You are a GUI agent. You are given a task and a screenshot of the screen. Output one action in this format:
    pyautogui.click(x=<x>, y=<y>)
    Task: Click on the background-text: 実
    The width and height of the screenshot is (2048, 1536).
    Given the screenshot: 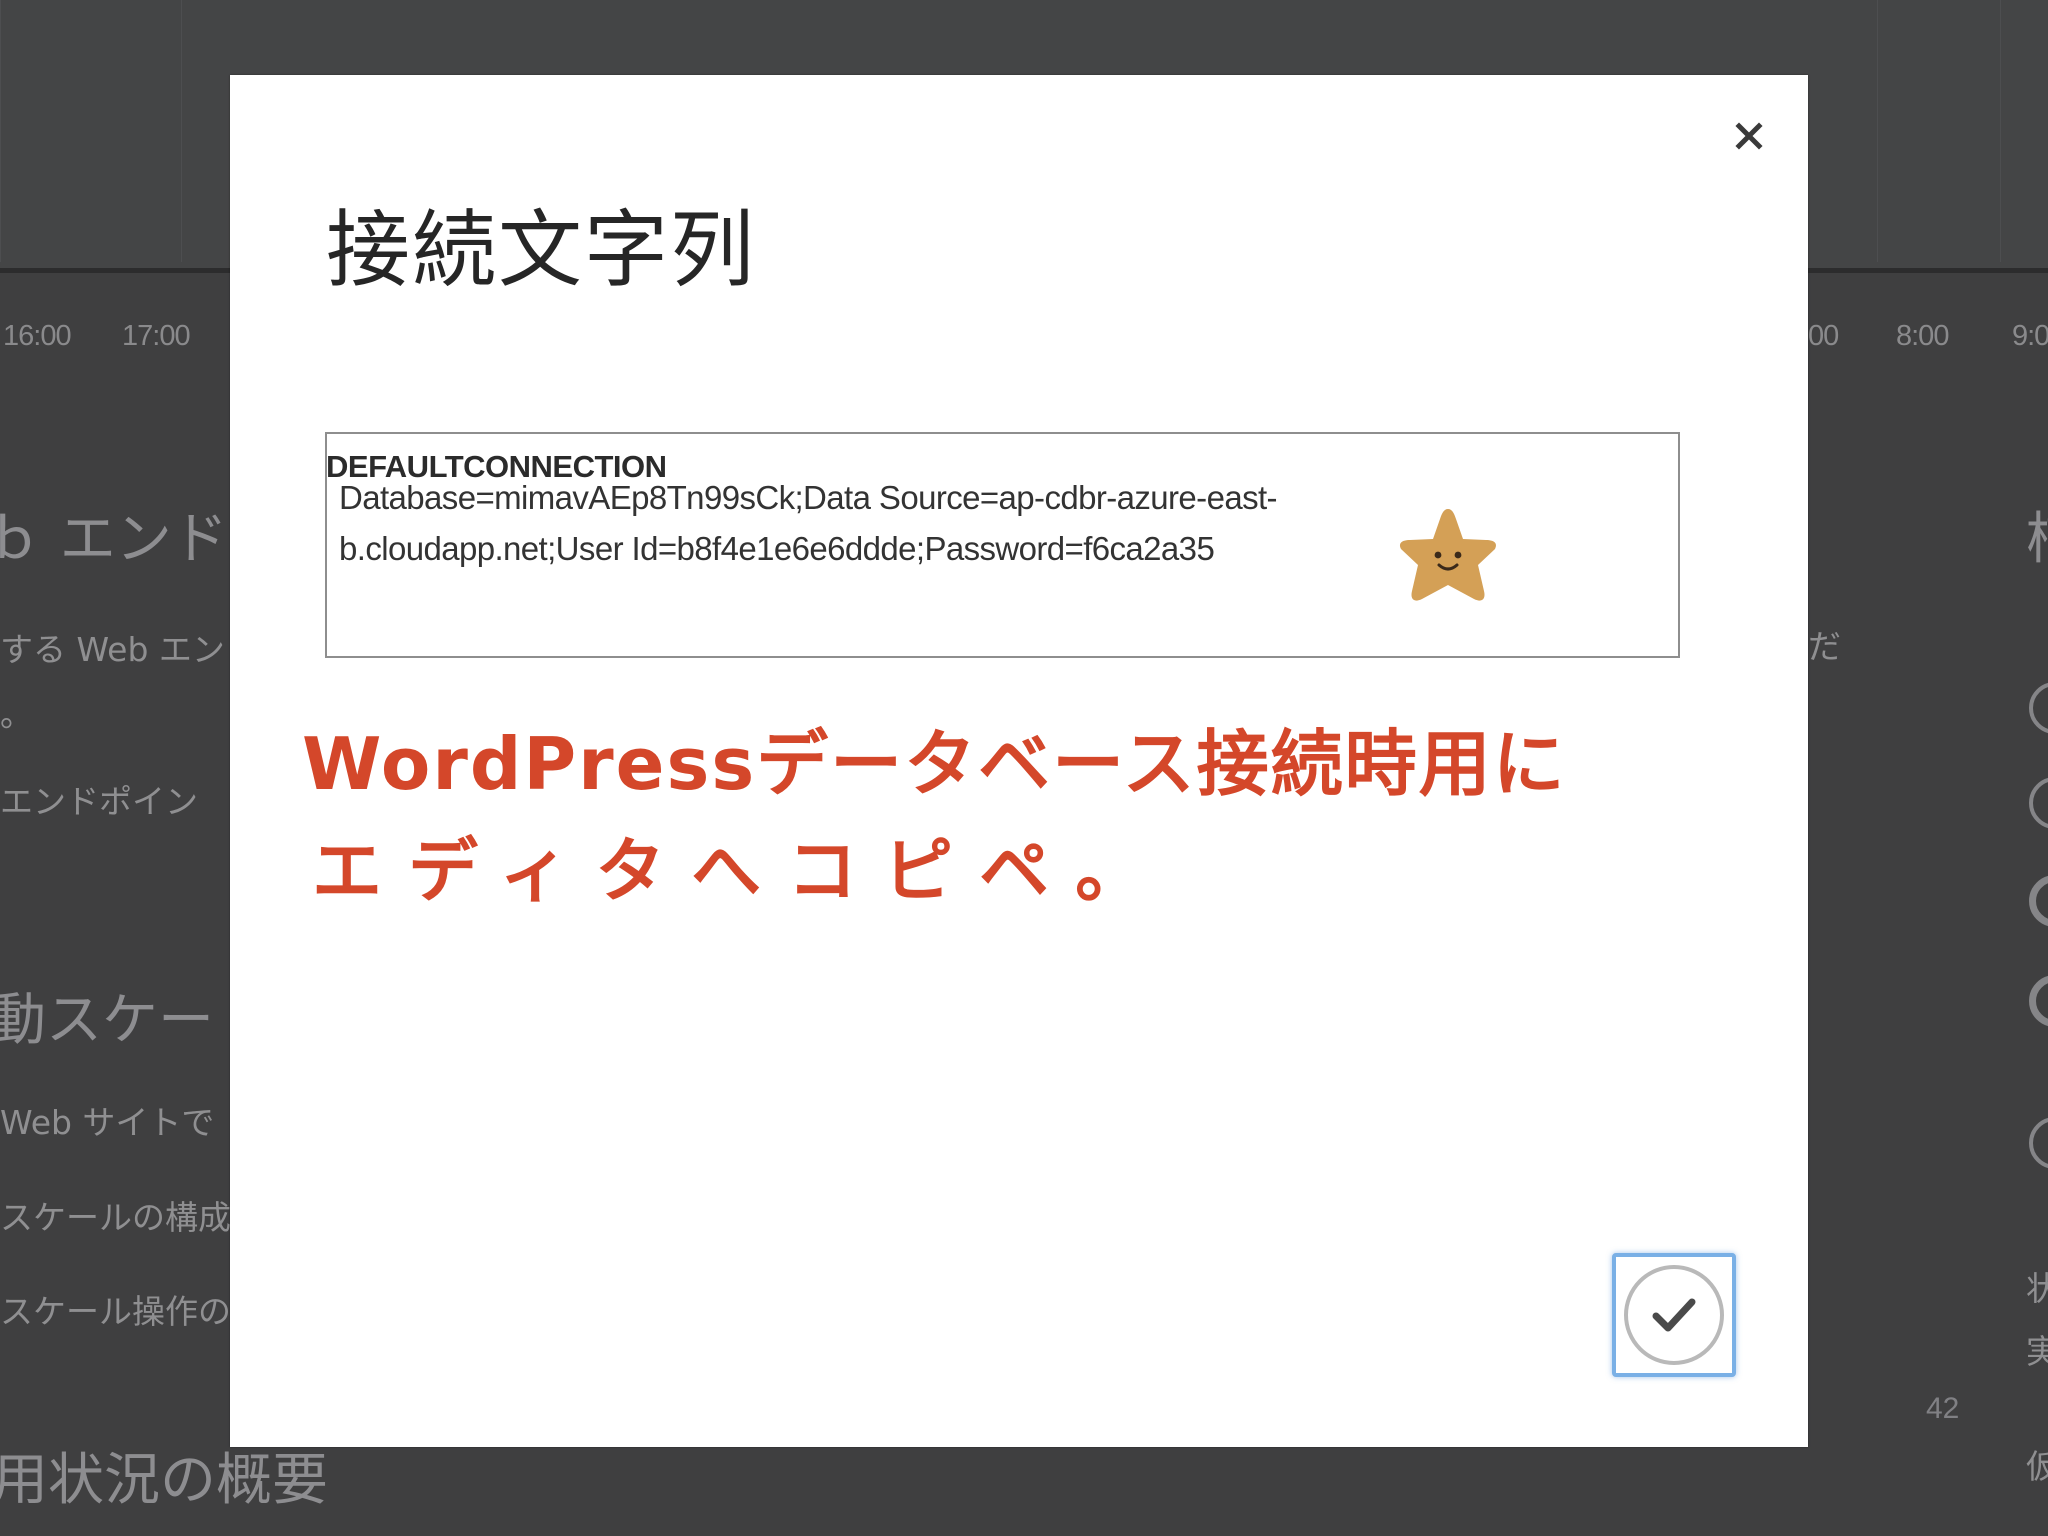 What is the action you would take?
    pyautogui.click(x=2037, y=1351)
    